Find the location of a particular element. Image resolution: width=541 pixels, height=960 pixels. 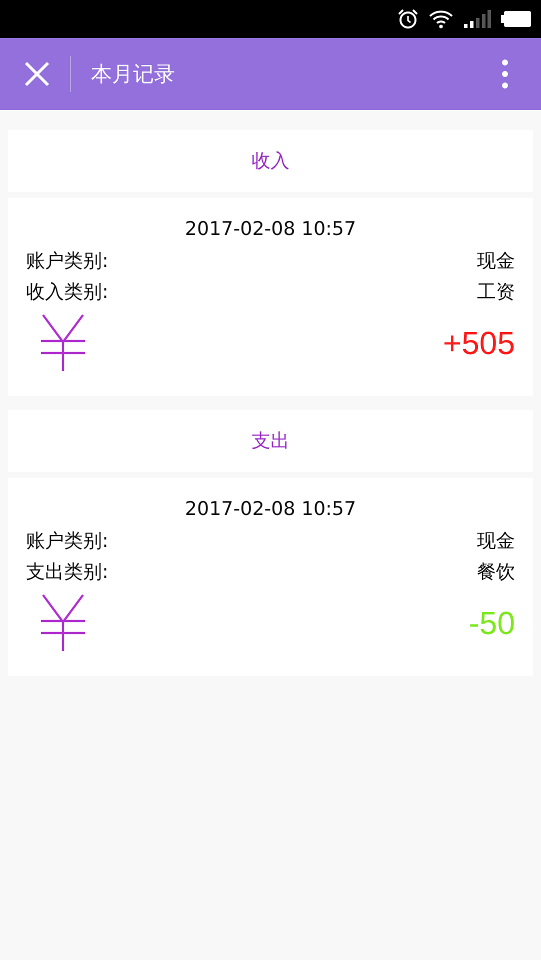

amount: +505 is located at coordinates (478, 343).